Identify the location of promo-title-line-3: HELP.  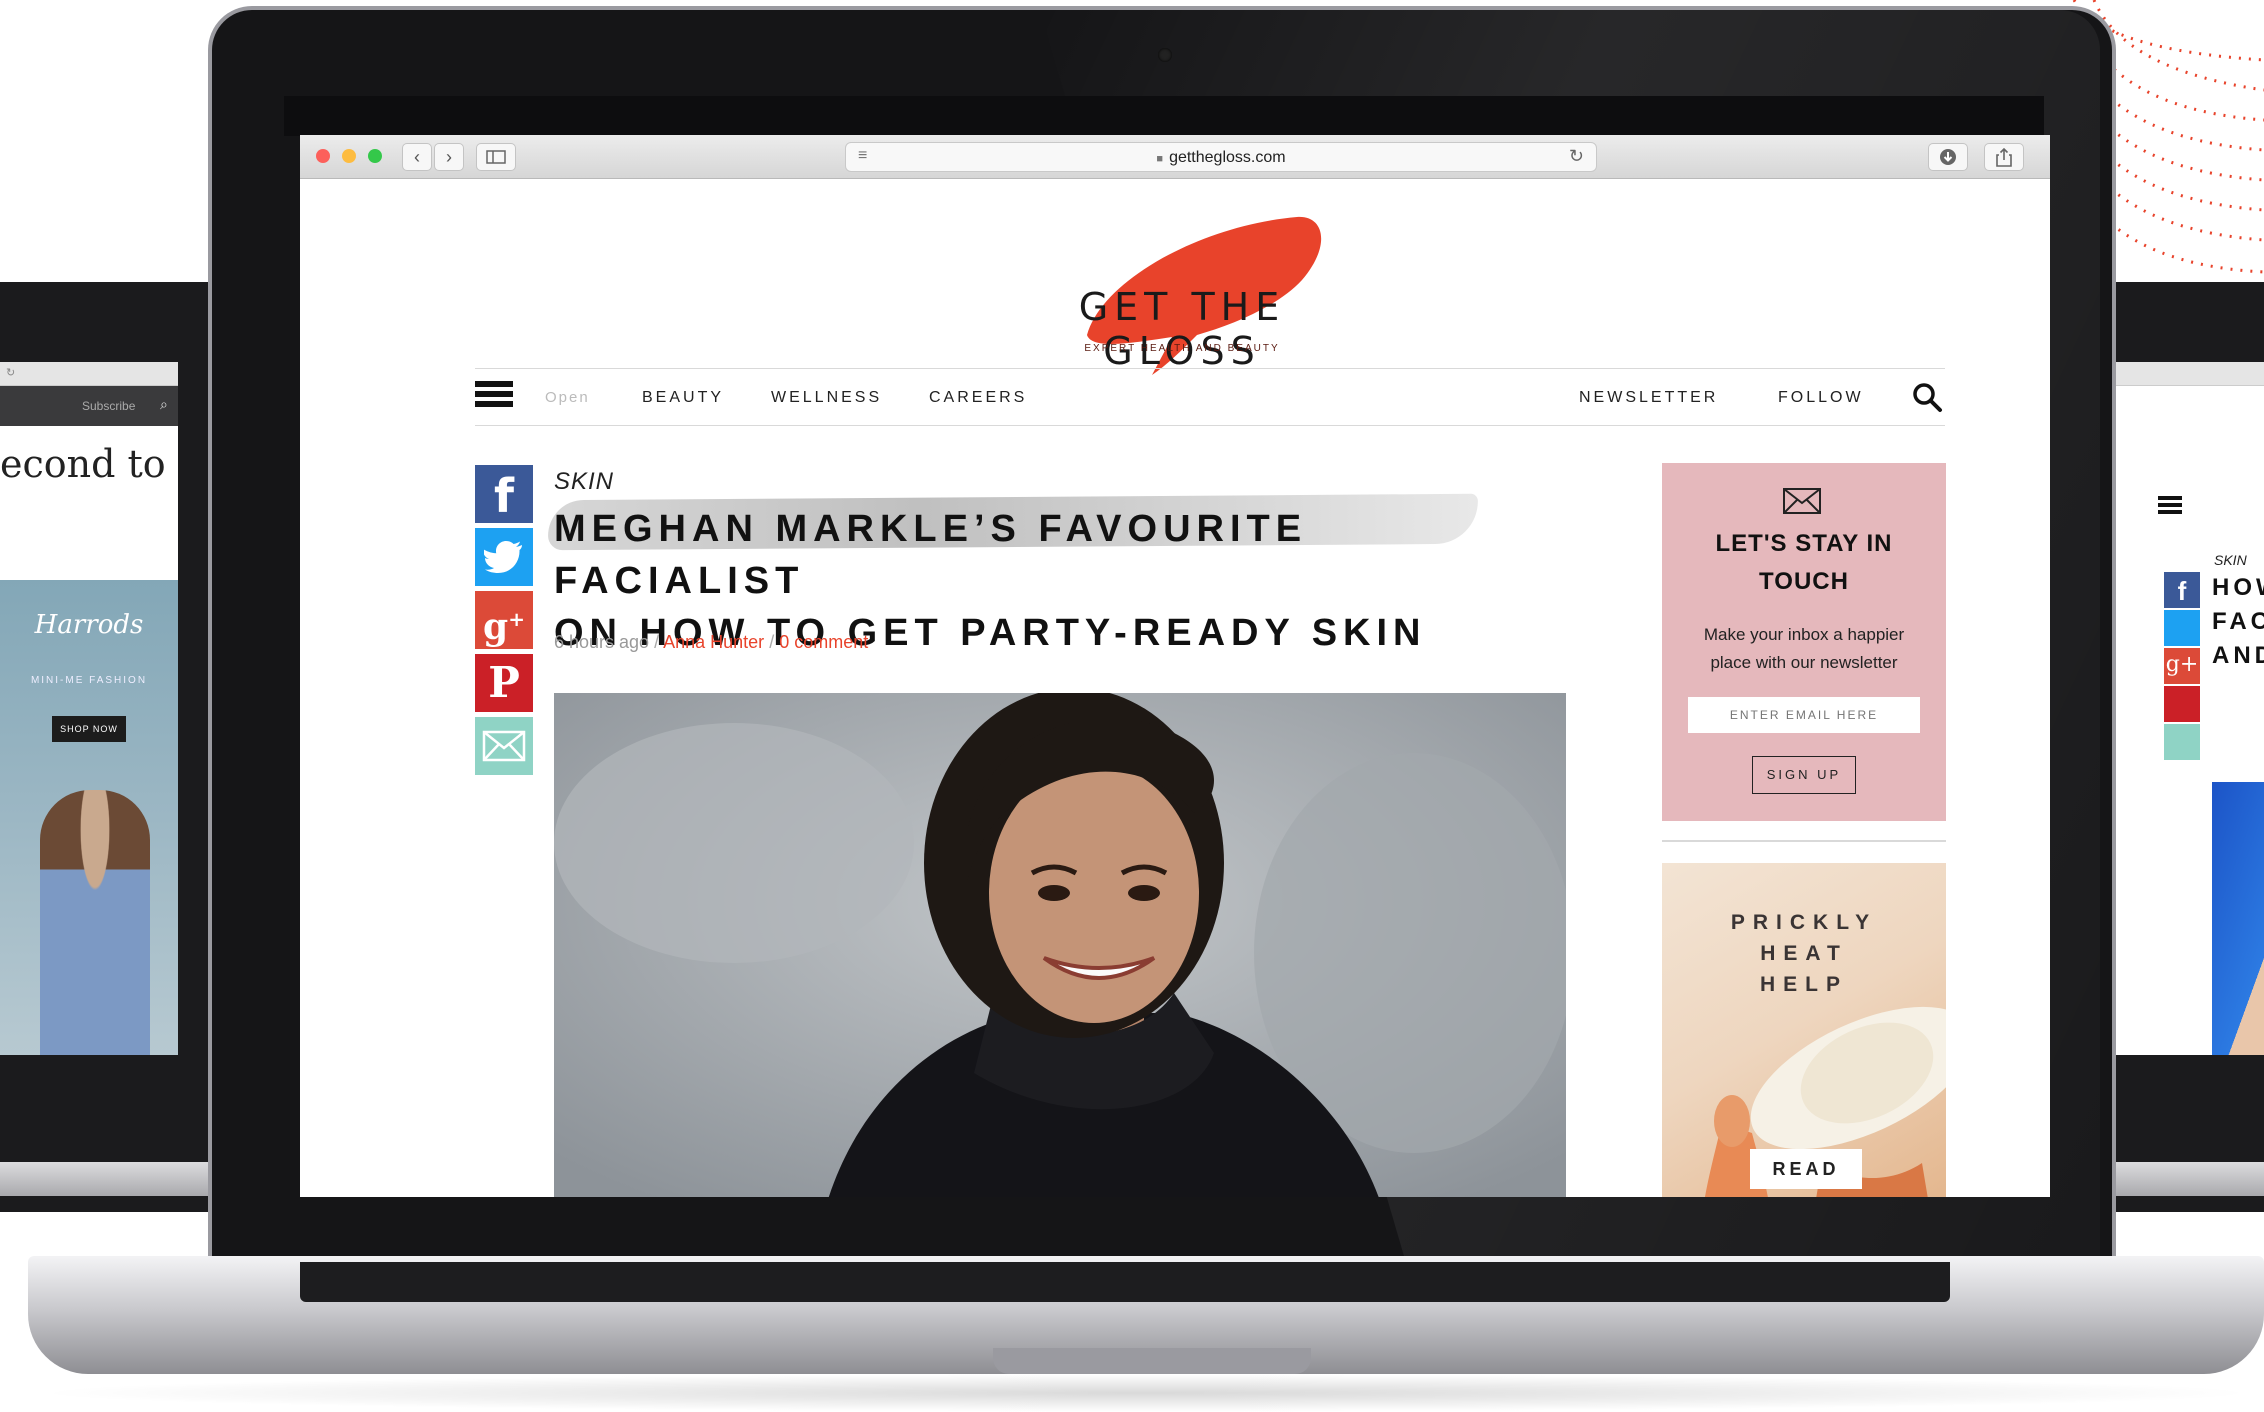
(1803, 984).